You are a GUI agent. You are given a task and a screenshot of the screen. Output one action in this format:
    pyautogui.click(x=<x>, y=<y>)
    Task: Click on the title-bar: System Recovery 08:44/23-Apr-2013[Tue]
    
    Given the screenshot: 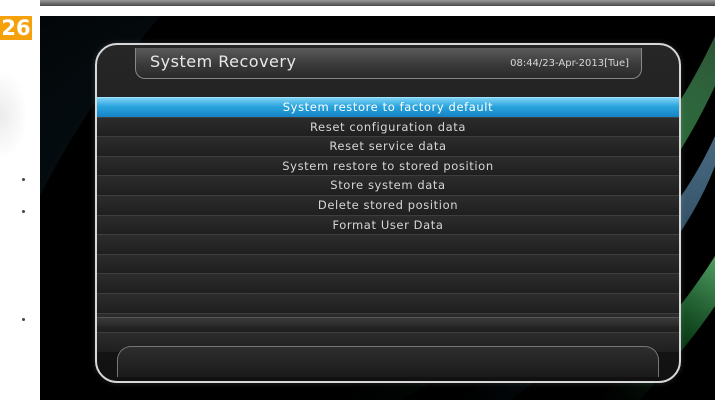 What is the action you would take?
    pyautogui.click(x=388, y=63)
    